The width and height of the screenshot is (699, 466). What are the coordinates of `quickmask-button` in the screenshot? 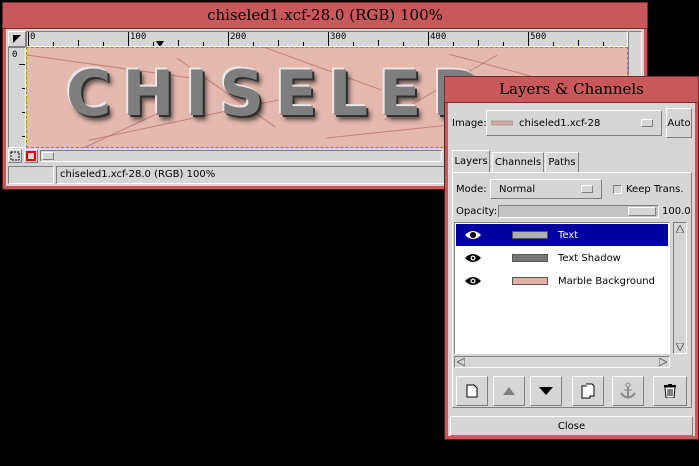 It's located at (31, 156).